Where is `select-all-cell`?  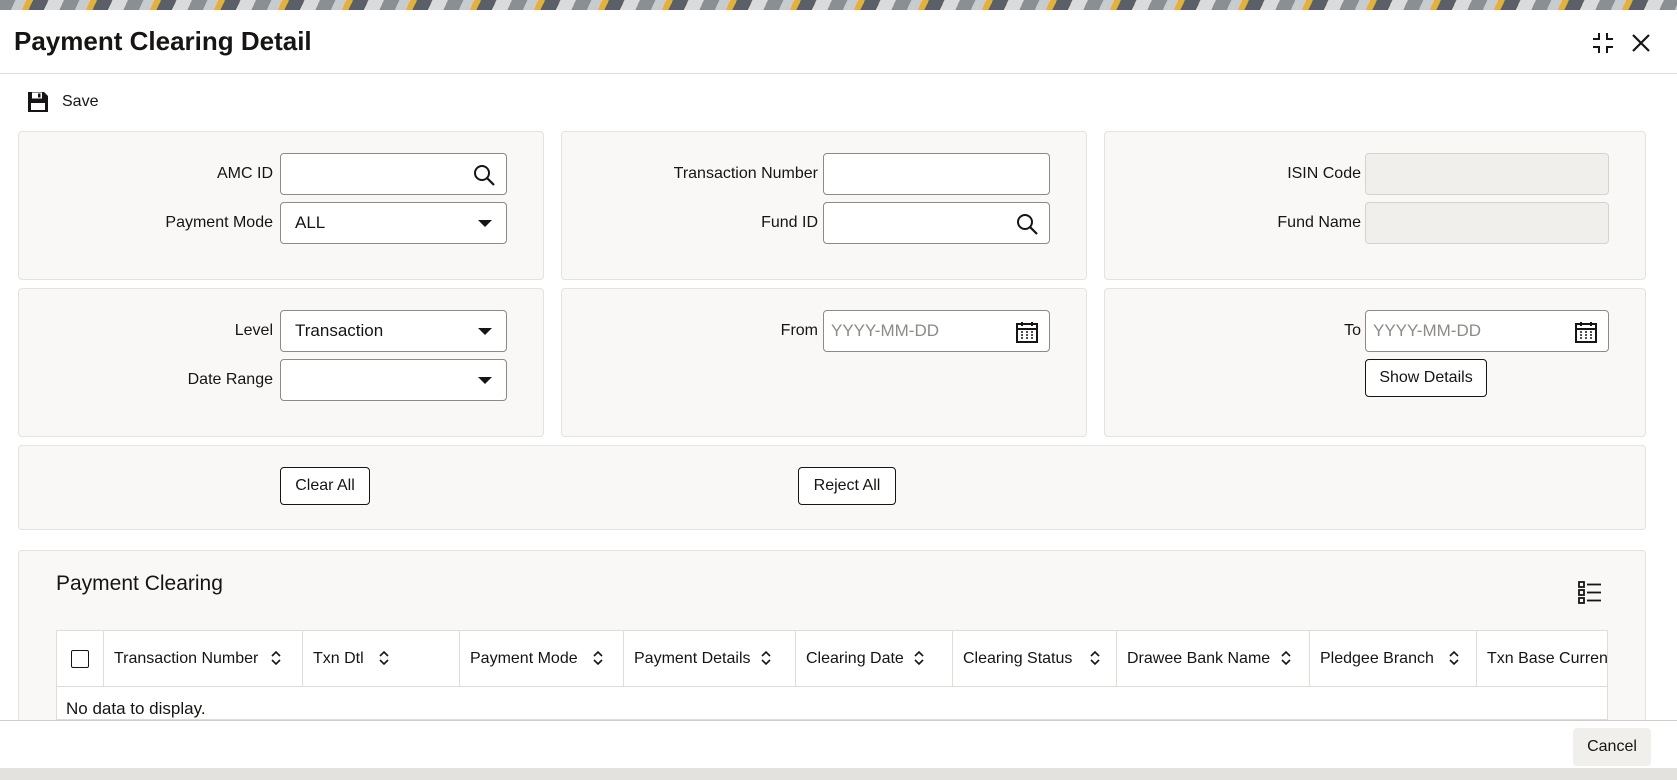
select-all-cell is located at coordinates (80, 659).